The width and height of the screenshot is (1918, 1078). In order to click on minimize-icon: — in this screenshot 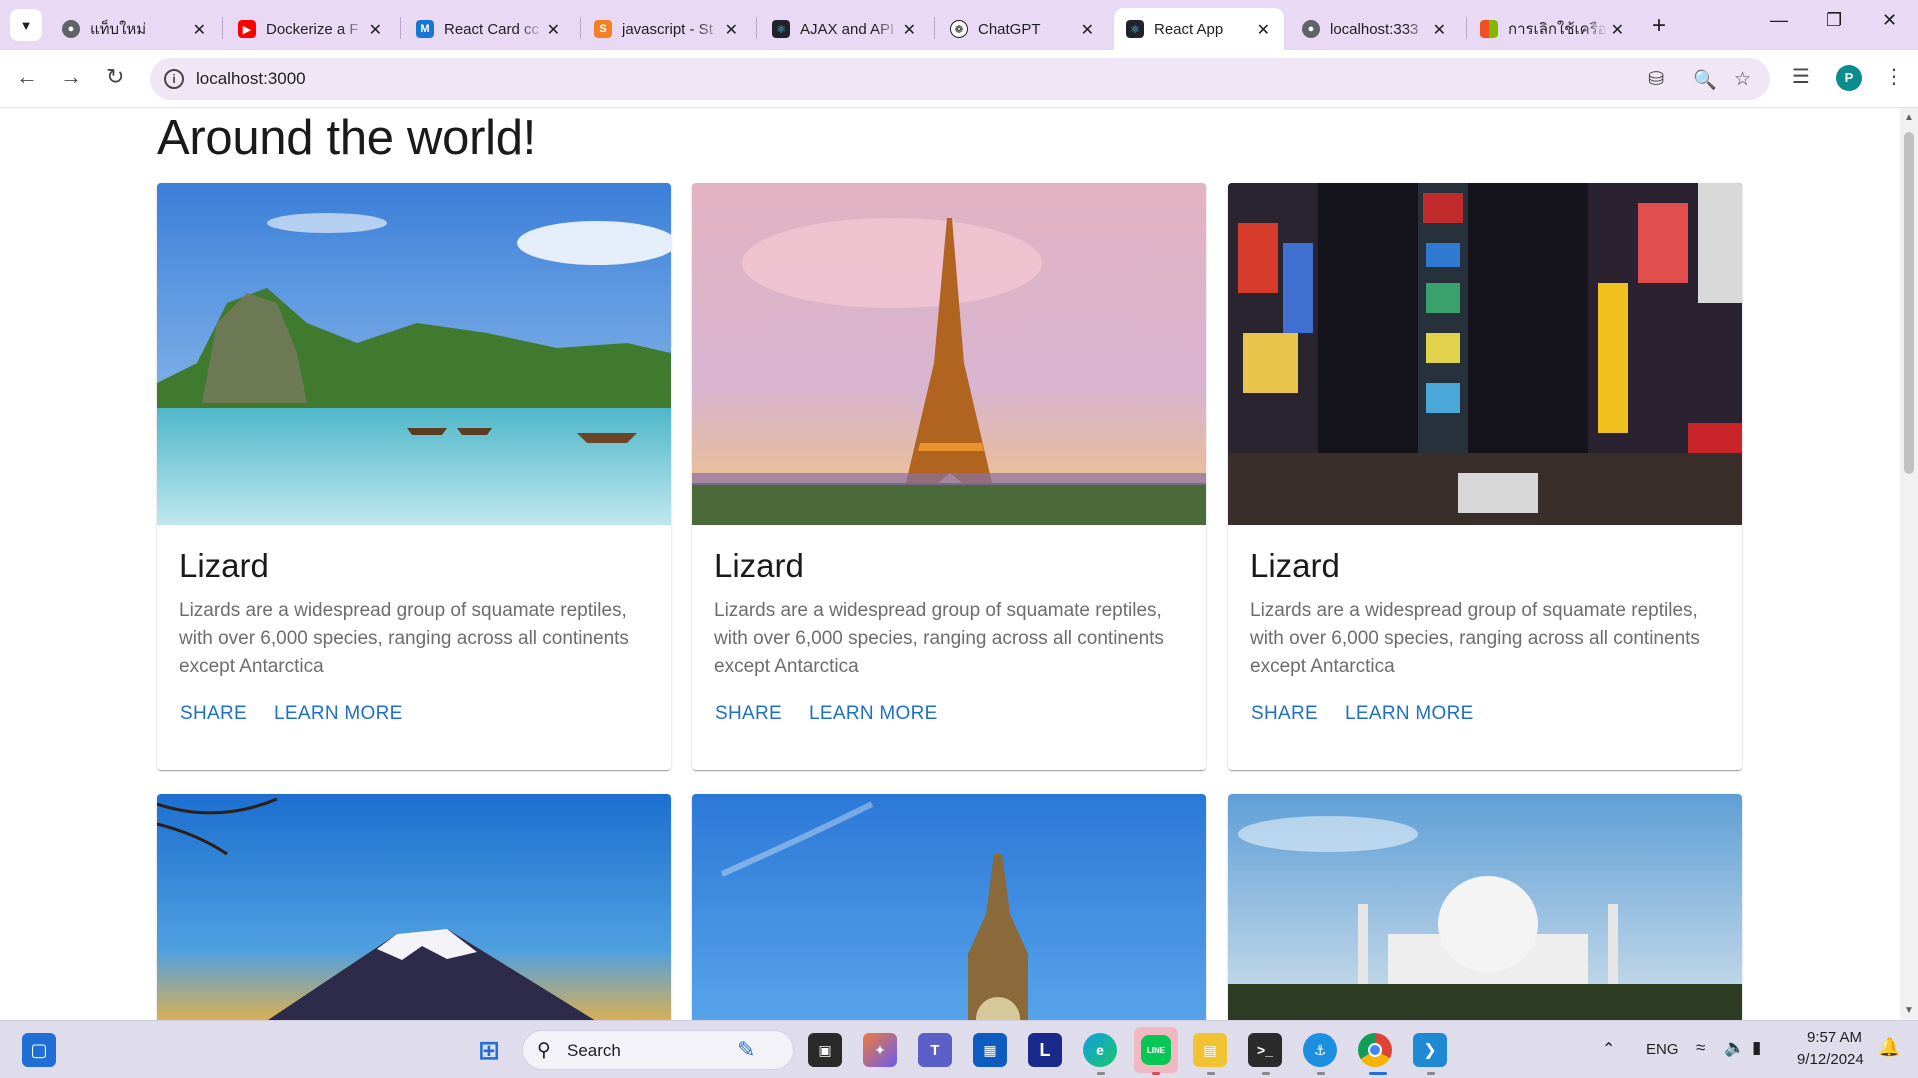, I will do `click(1779, 20)`.